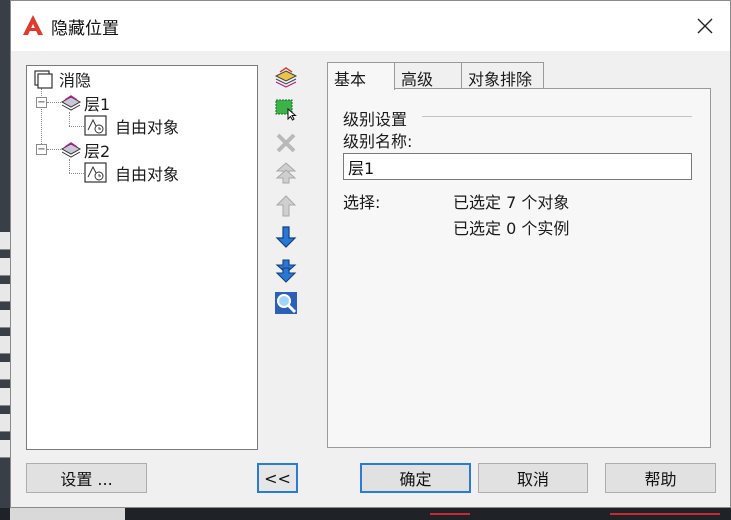 The height and width of the screenshot is (520, 731). I want to click on move-down-button, so click(286, 237).